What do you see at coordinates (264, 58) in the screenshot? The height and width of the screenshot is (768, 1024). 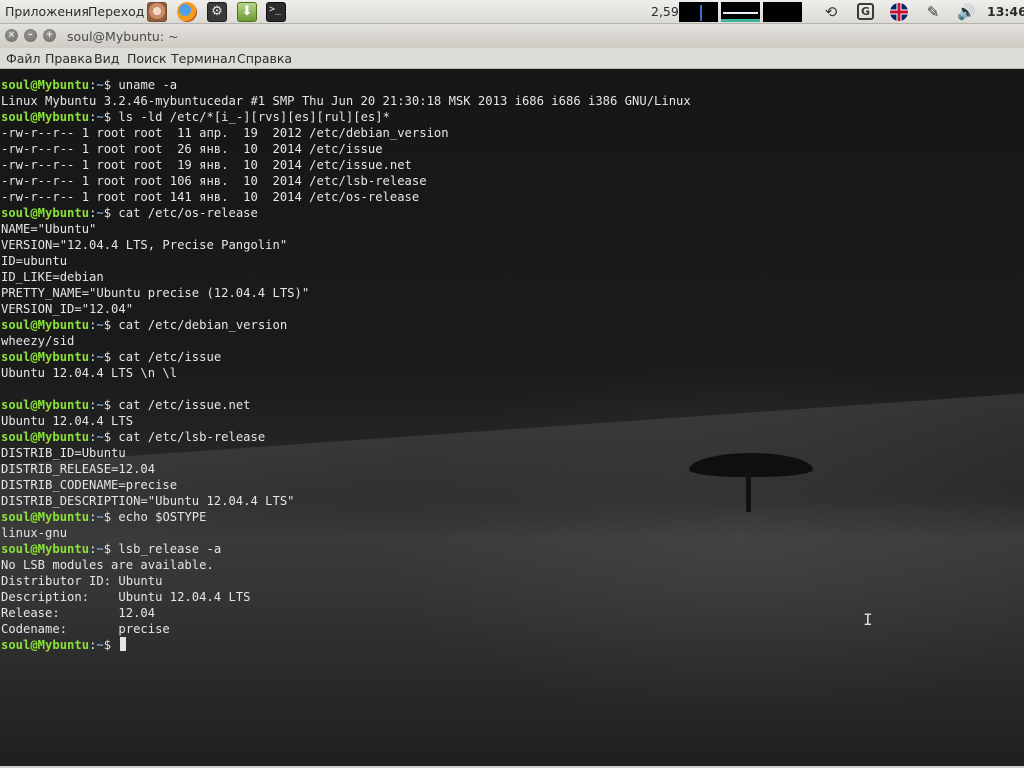 I see `menu-help: Справка` at bounding box center [264, 58].